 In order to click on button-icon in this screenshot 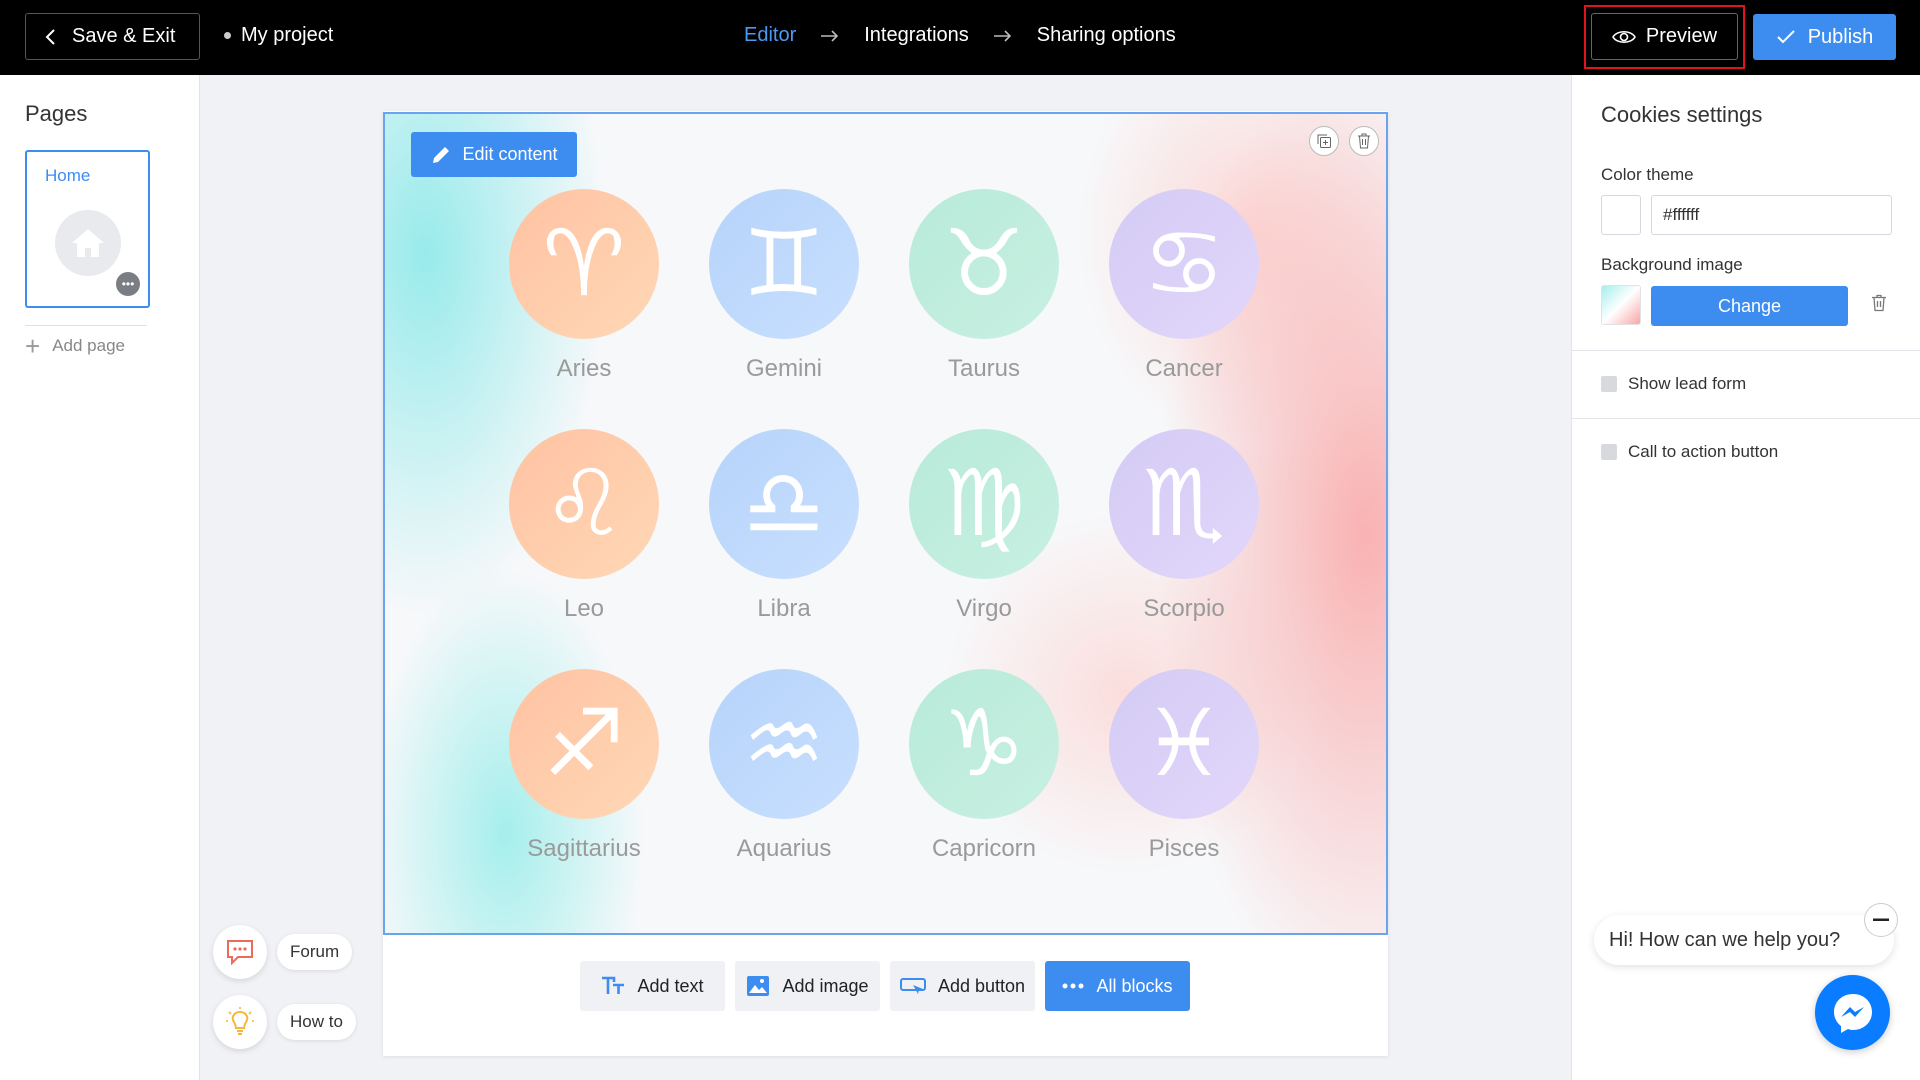, I will do `click(912, 986)`.